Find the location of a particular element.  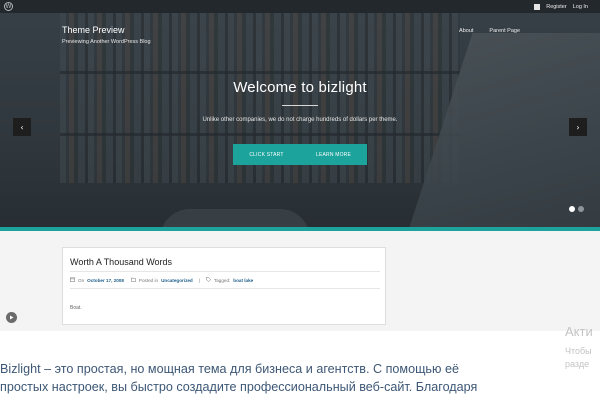

main-nav: About Parent Page is located at coordinates (489, 31).